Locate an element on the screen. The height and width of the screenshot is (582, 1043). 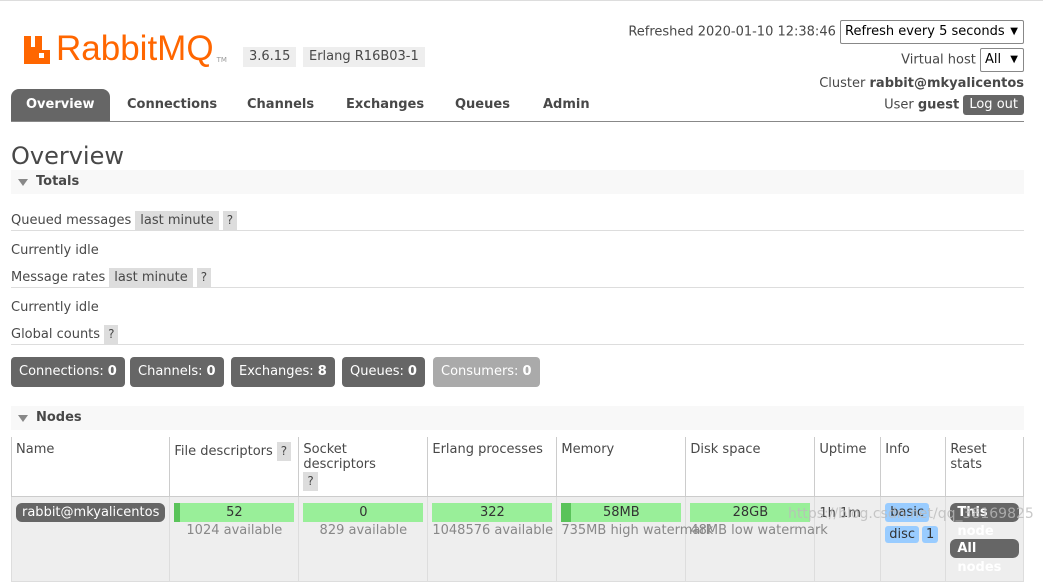
col-header-label: Disk space is located at coordinates (725, 449).